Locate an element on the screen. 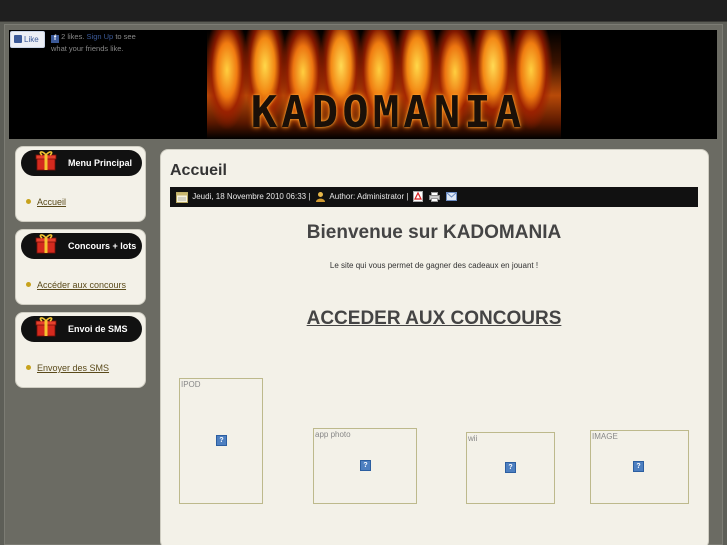 The width and height of the screenshot is (727, 545). facebook-signup-link: Sign Up is located at coordinates (100, 36).